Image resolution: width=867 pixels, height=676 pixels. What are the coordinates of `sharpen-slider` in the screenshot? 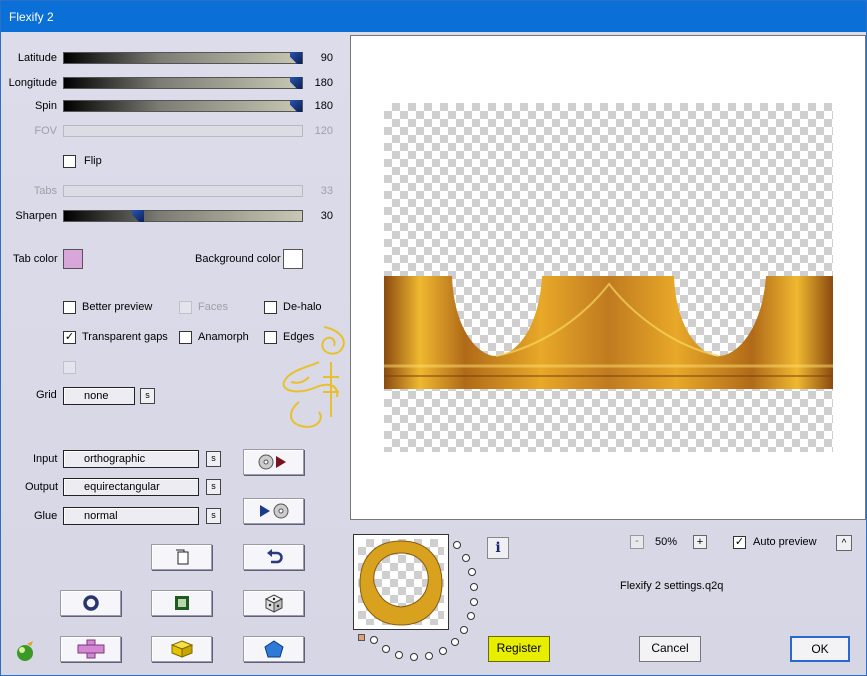 It's located at (183, 216).